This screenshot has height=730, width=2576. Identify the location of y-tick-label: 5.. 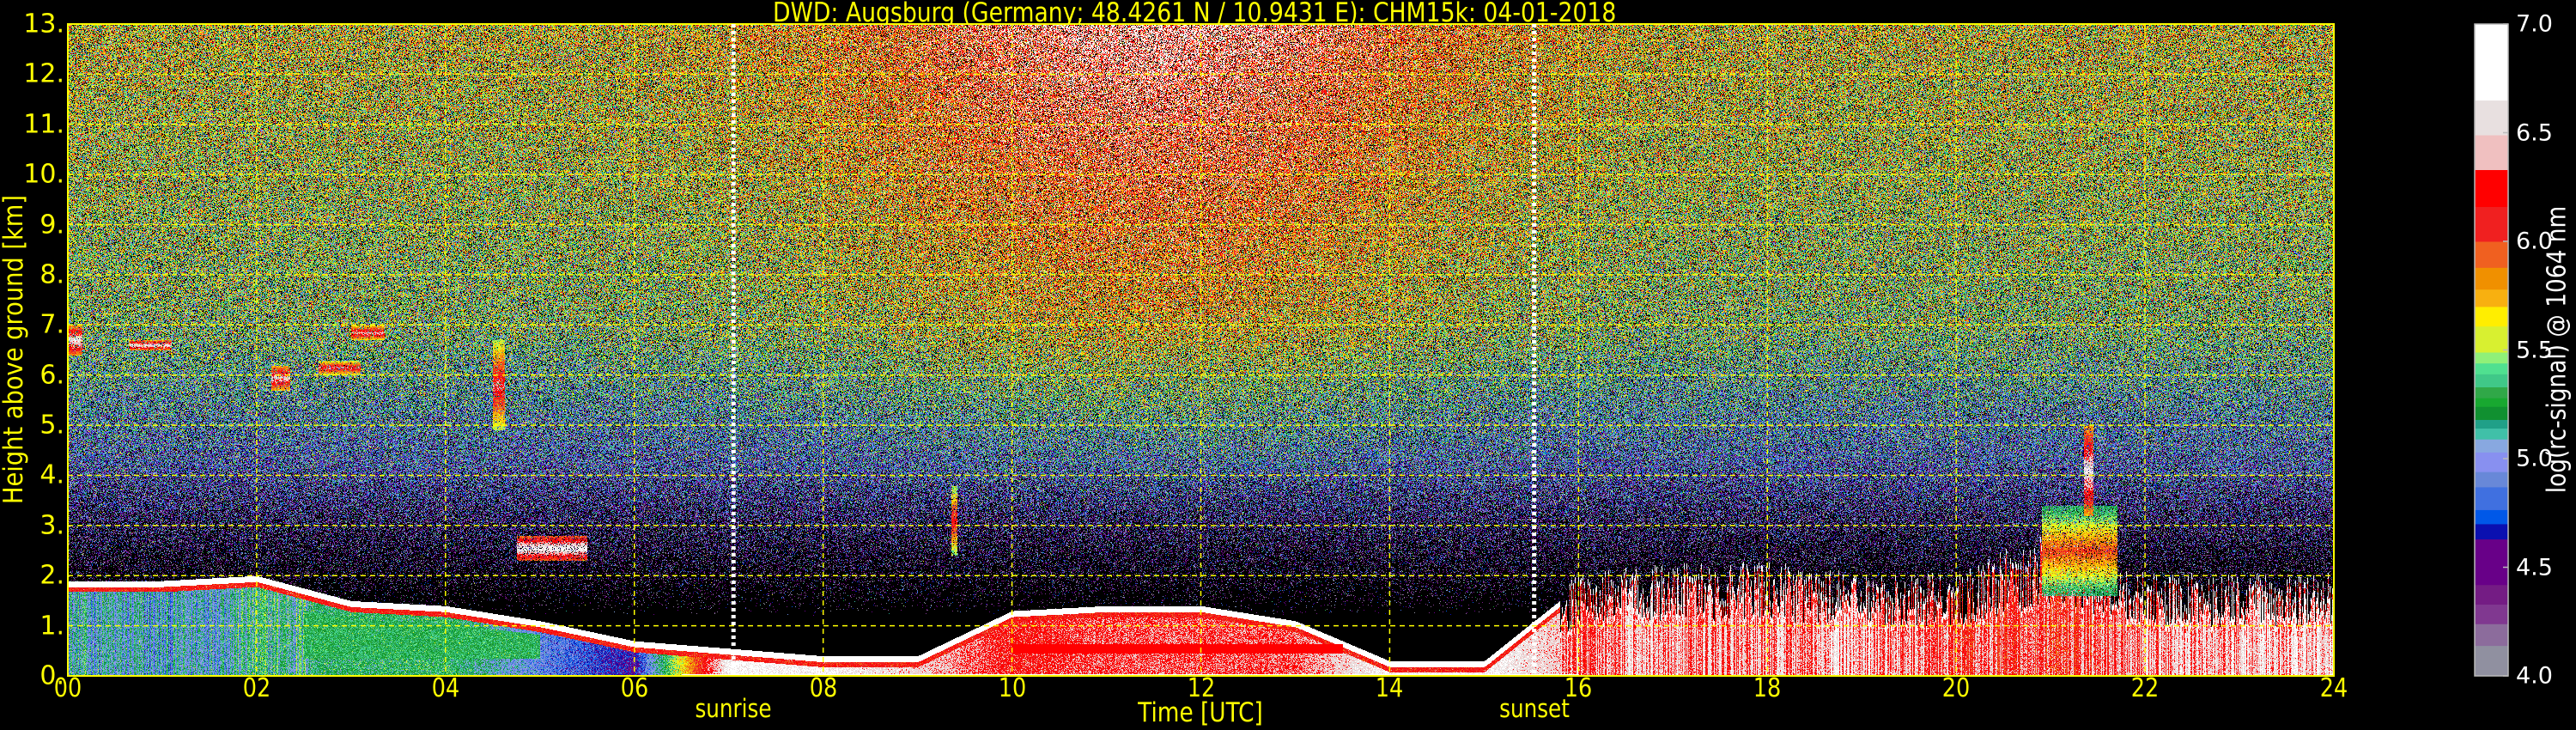
(52, 425).